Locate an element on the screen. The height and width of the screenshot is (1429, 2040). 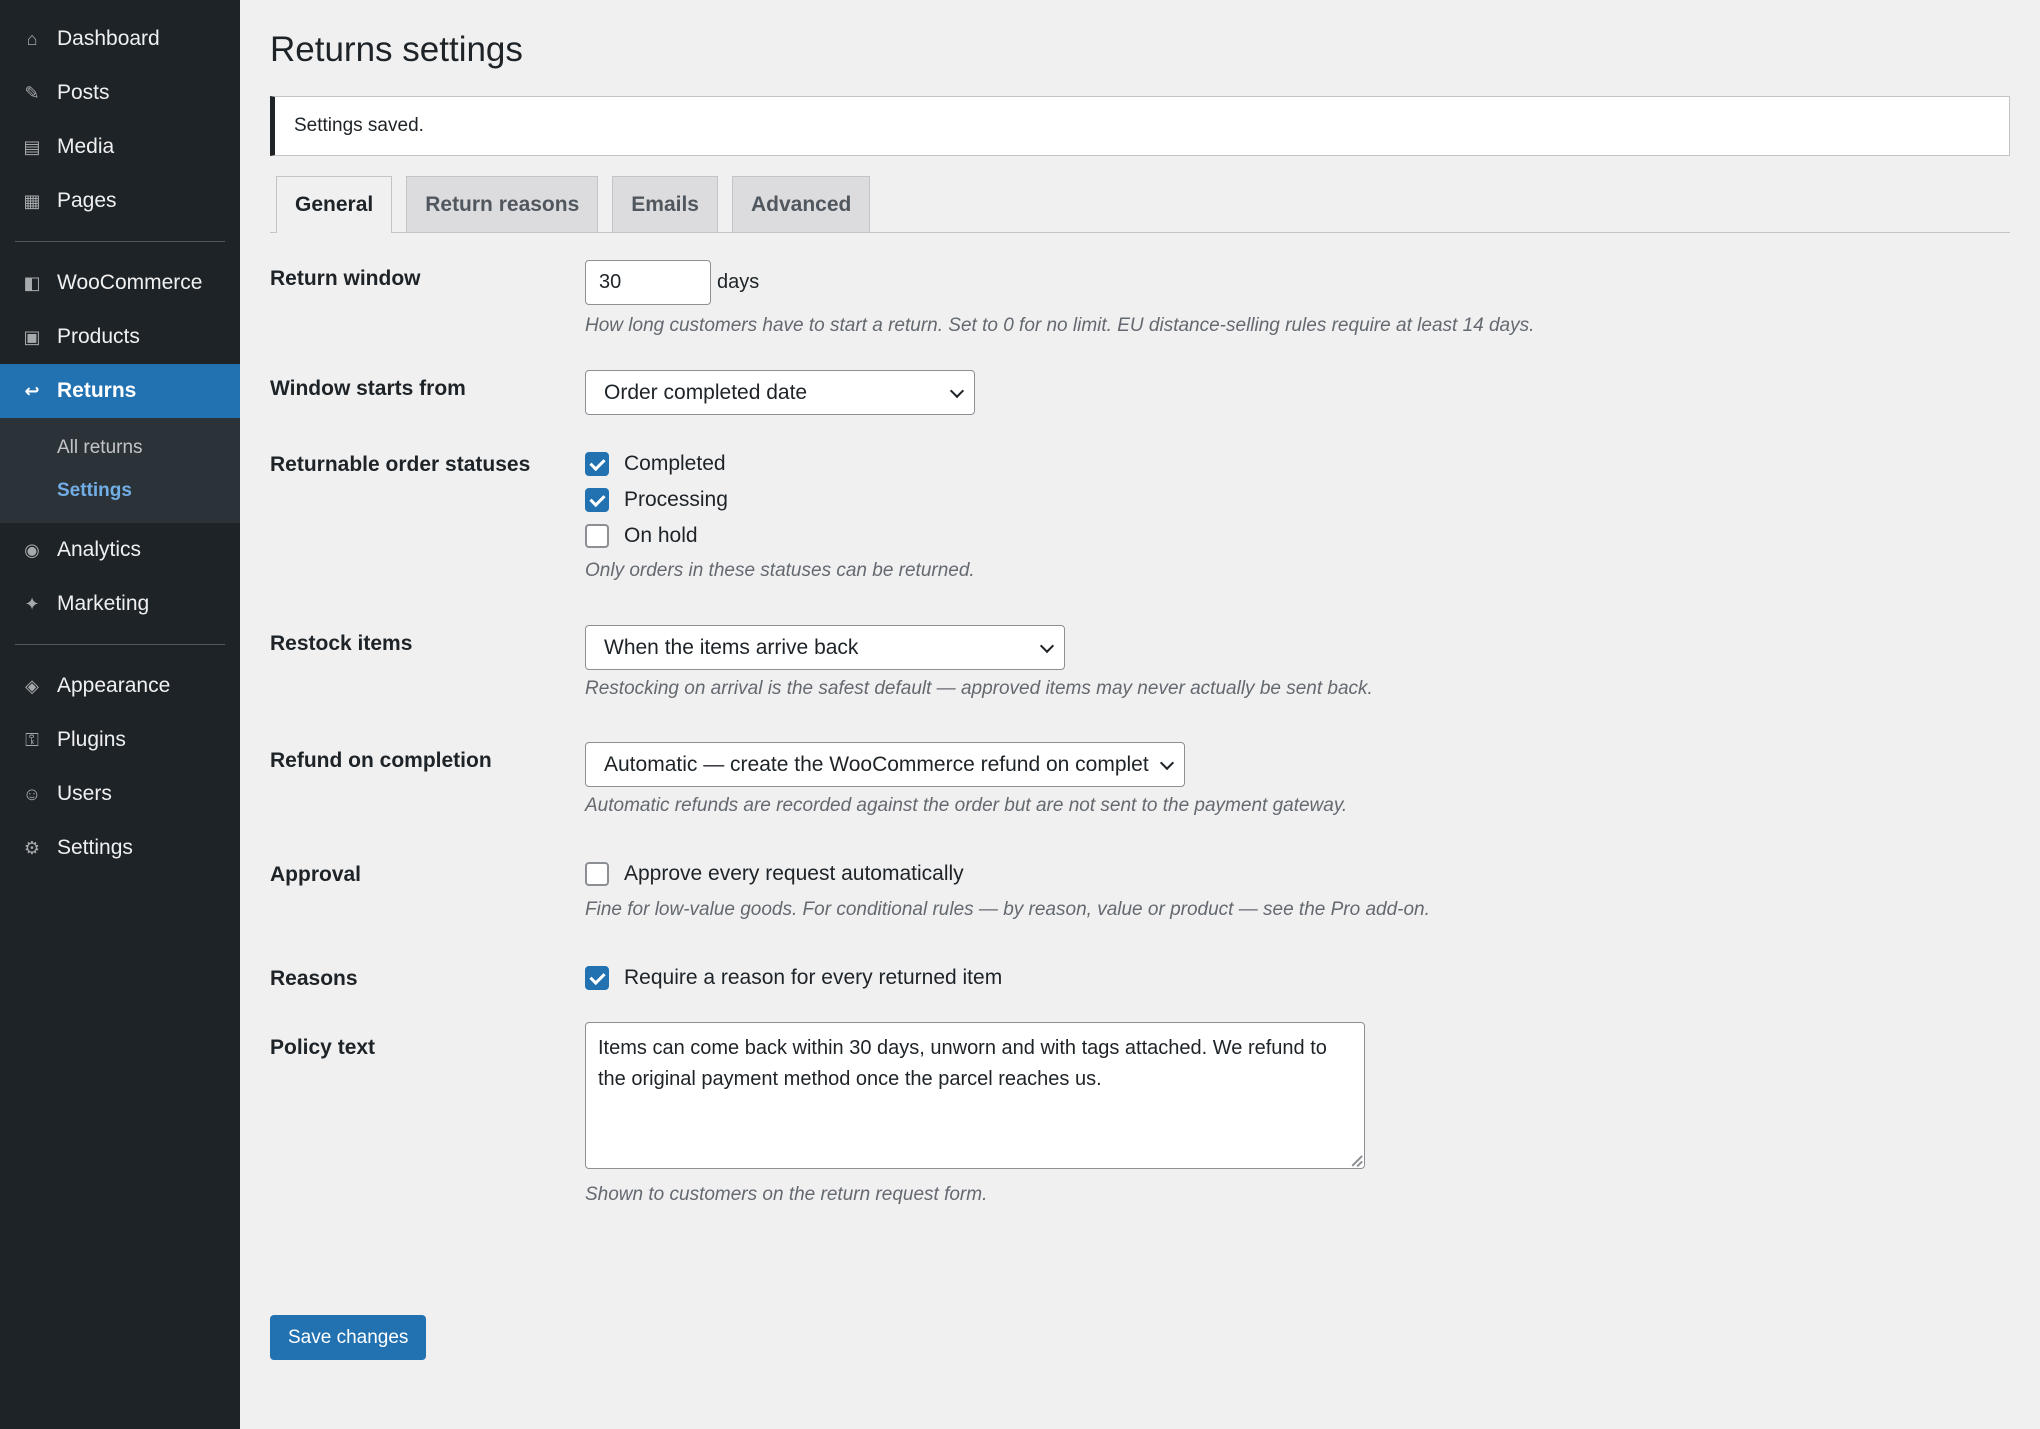
sidebar-item-label: Posts is located at coordinates (83, 92).